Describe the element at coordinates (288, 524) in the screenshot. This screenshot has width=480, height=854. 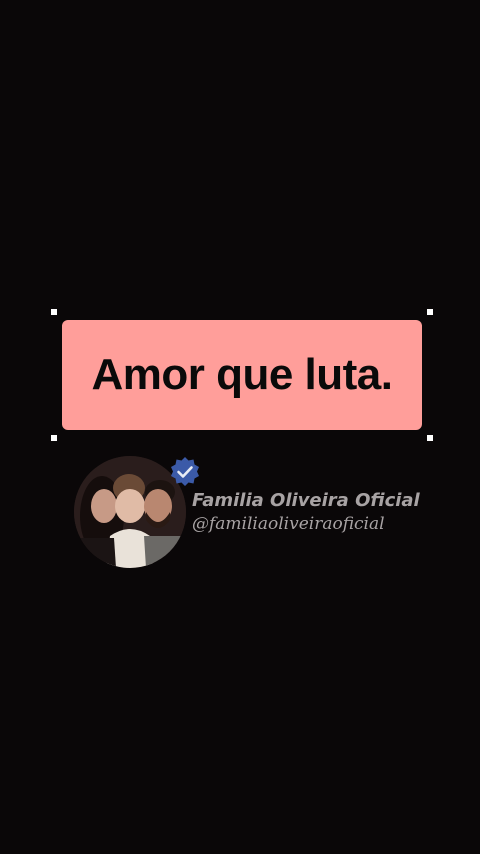
I see `profile-handle: @familiaoliveiraoficial` at that location.